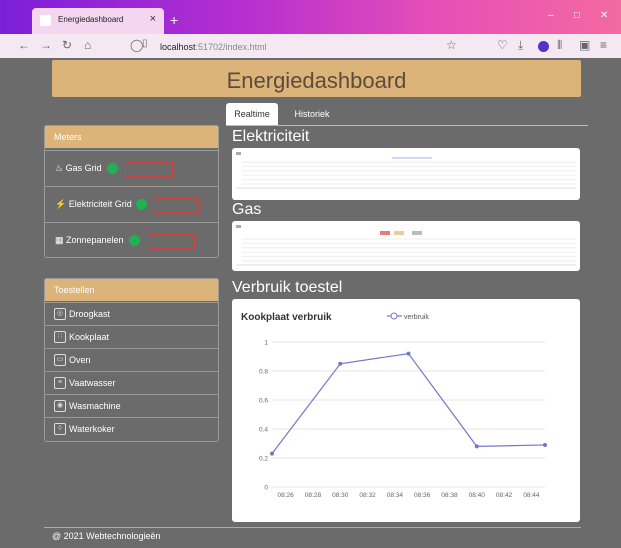  Describe the element at coordinates (90, 314) in the screenshot. I see `device-label: Droogkast` at that location.